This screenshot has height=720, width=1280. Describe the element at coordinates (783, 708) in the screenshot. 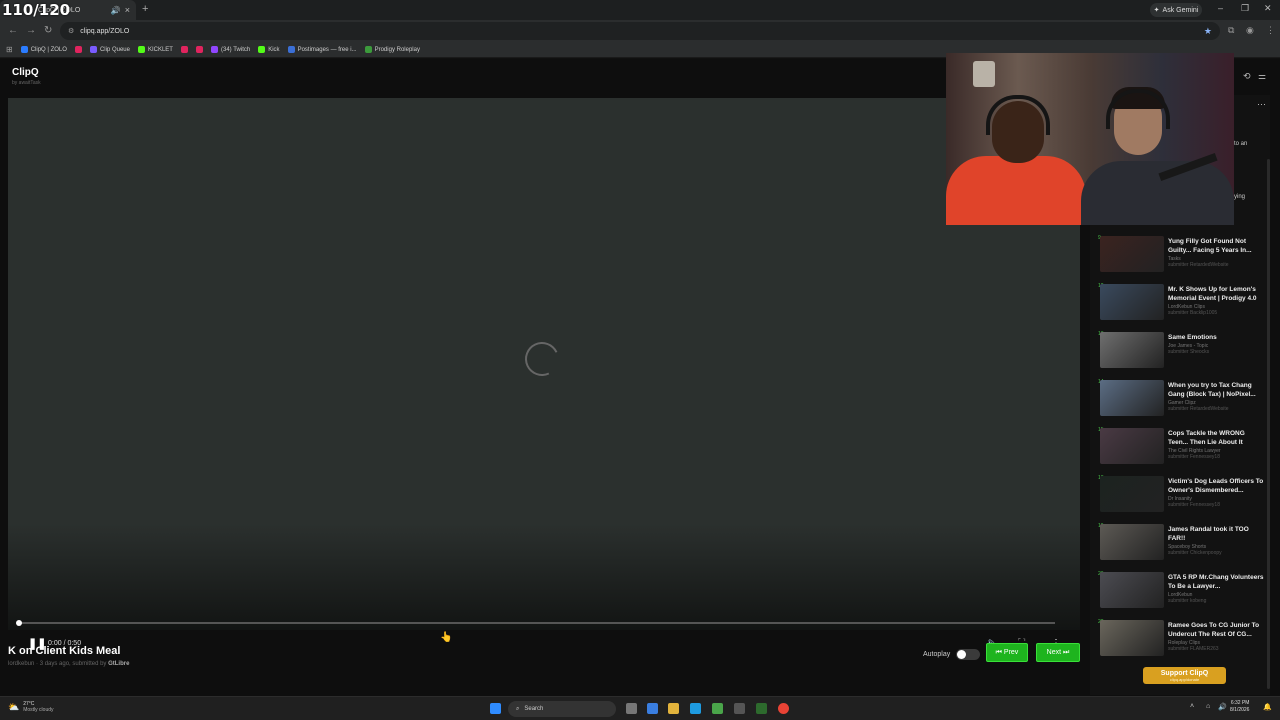

I see `chrome-icon` at that location.